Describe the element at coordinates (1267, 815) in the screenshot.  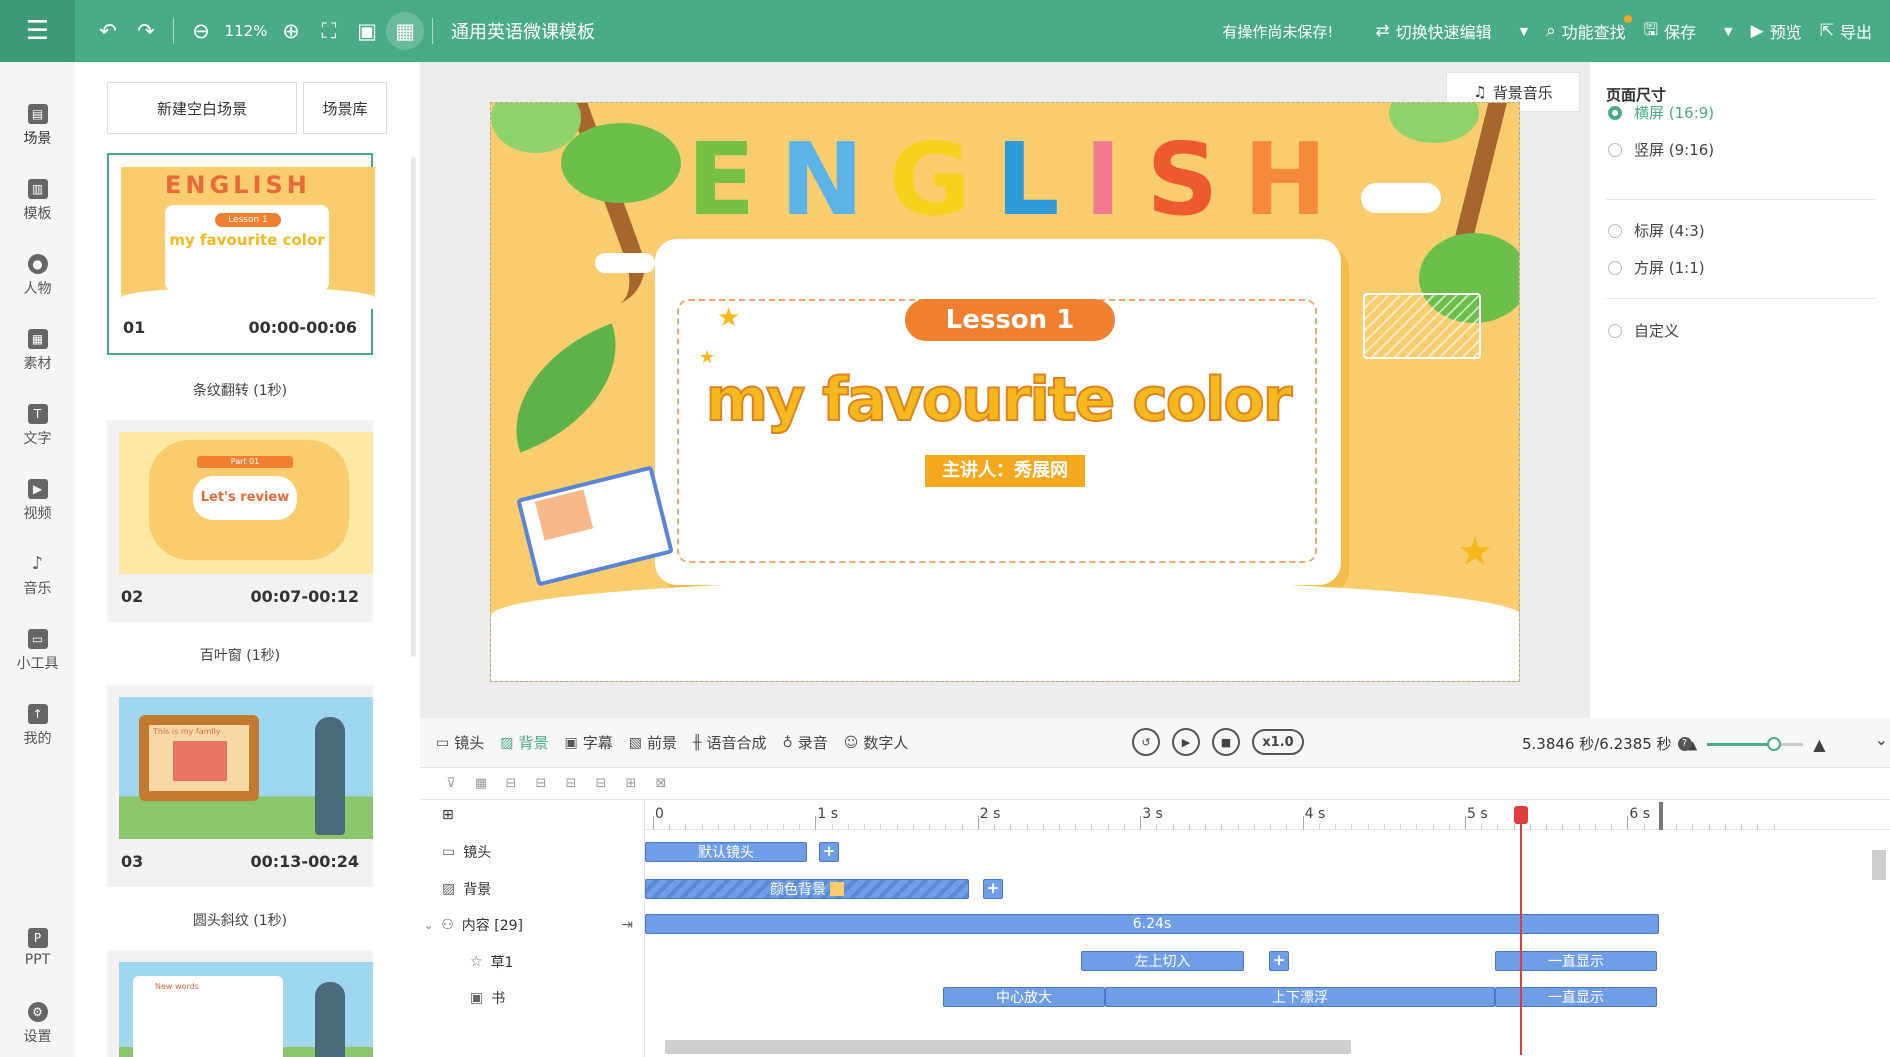
I see `time-ruler: 0 1 s 2 s 3 s 4 s 5 s 6 s` at that location.